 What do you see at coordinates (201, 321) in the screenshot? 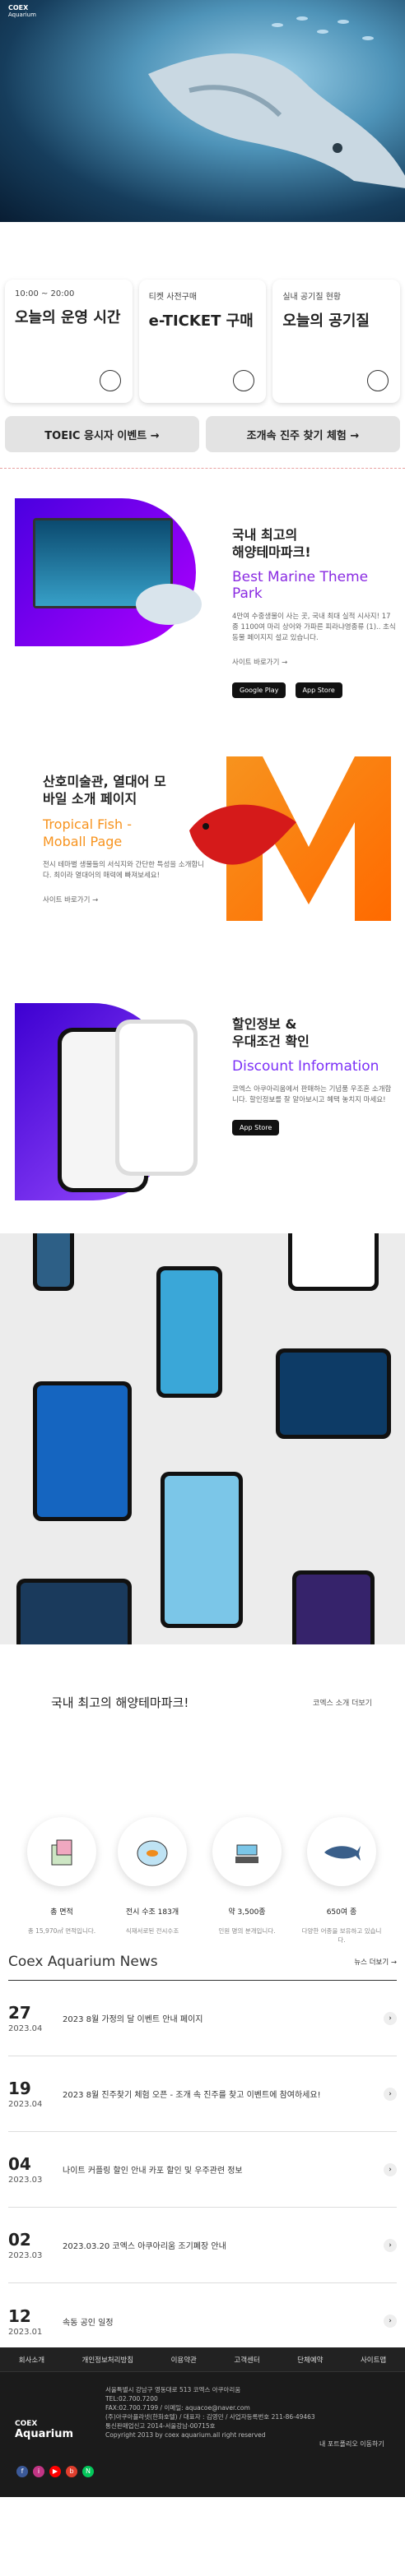
I see `card-title: e-TICKET 구매` at bounding box center [201, 321].